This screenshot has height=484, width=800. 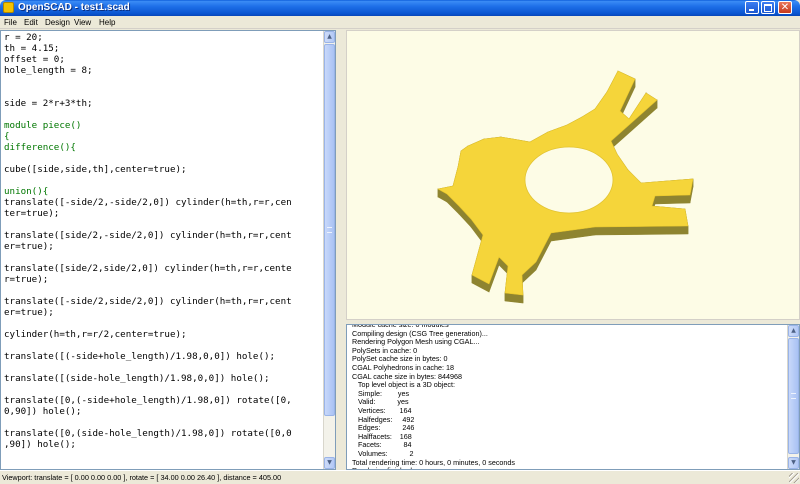 I want to click on menu-help: Help, so click(x=107, y=22).